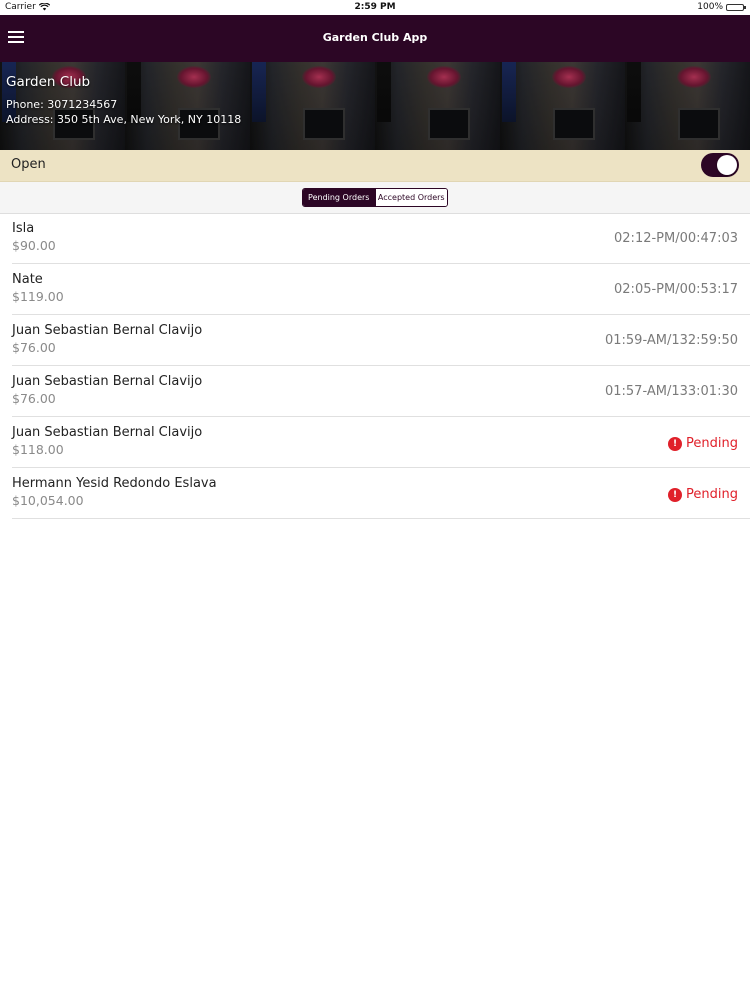  What do you see at coordinates (710, 7) in the screenshot?
I see `battery-percent: 100%` at bounding box center [710, 7].